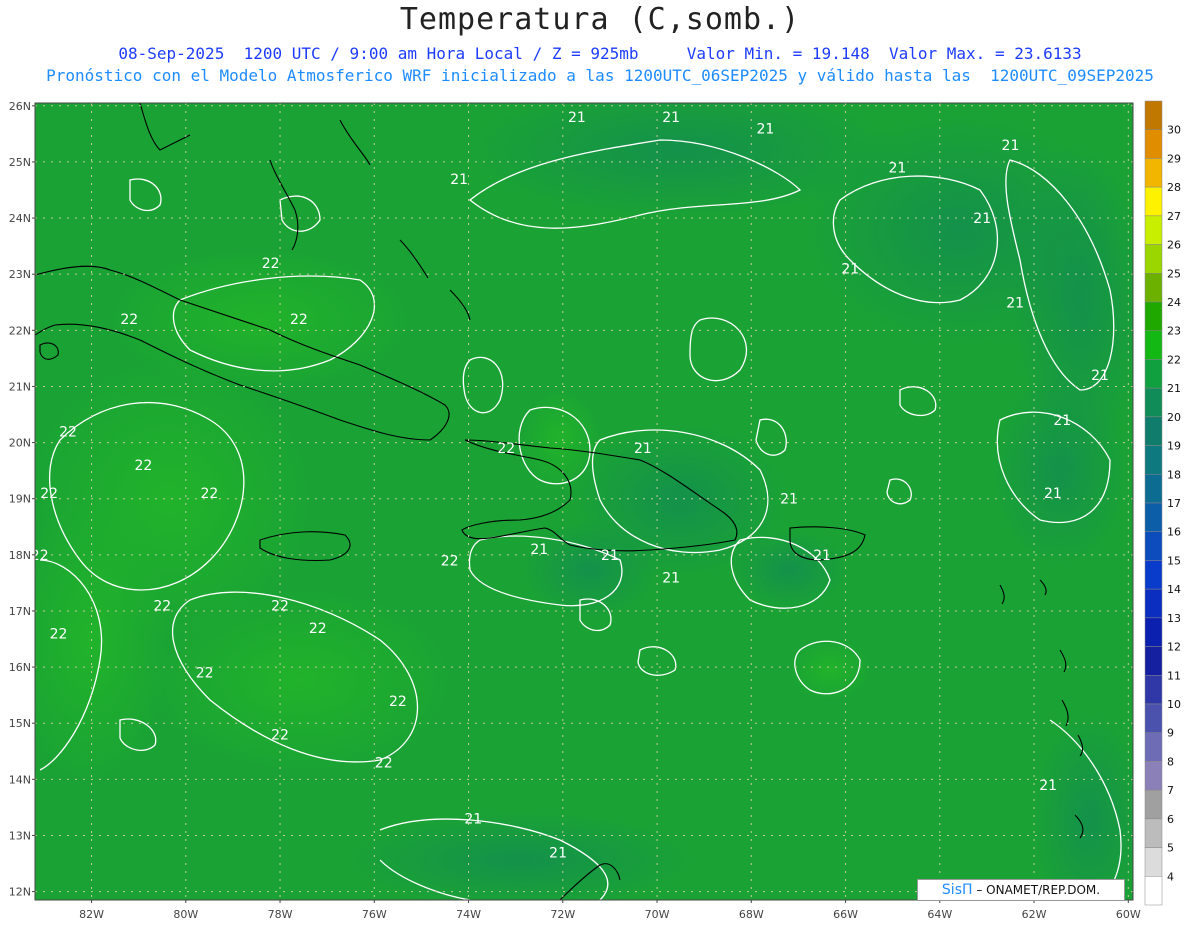  I want to click on colorbar-label: 5, so click(1170, 848).